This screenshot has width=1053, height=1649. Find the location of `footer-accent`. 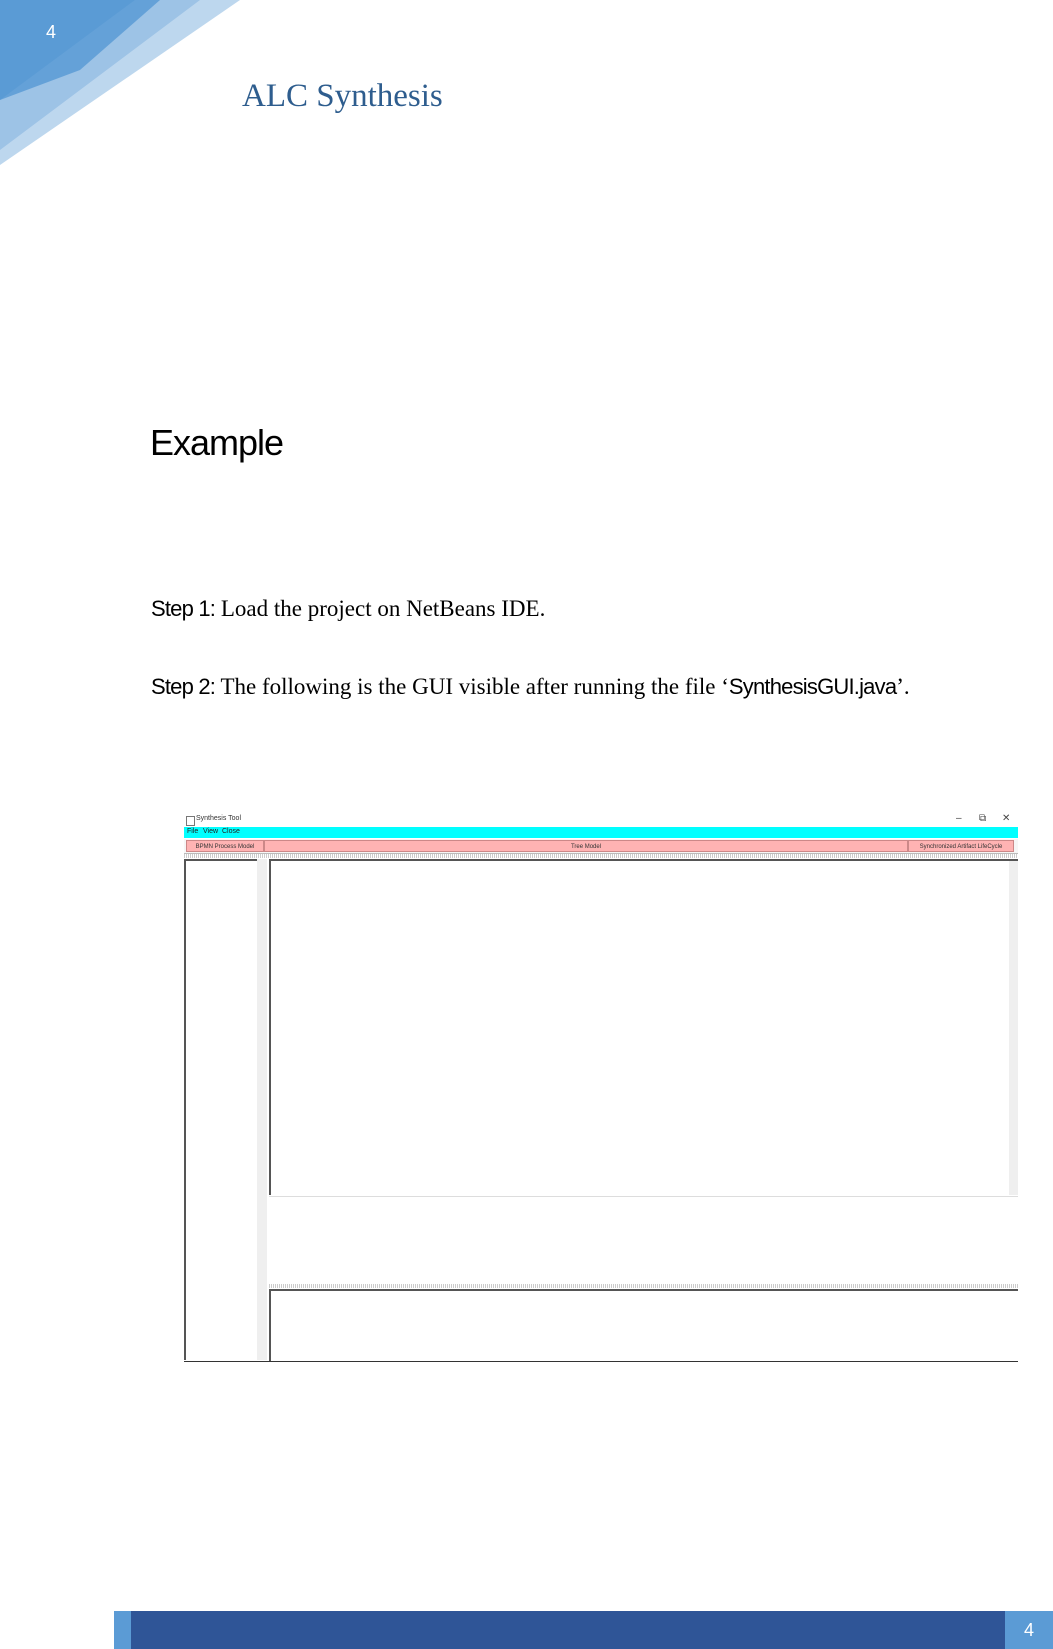

footer-accent is located at coordinates (122, 1630).